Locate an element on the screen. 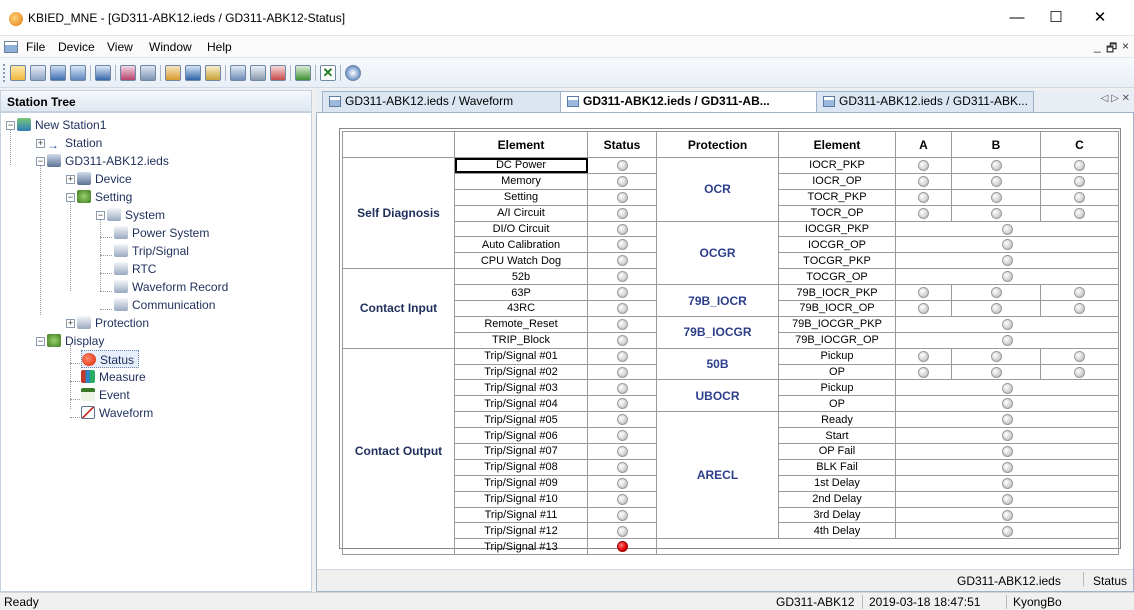  table-row: Self Diagnosis DC Power OCR IOCR_PKP is located at coordinates (730, 213).